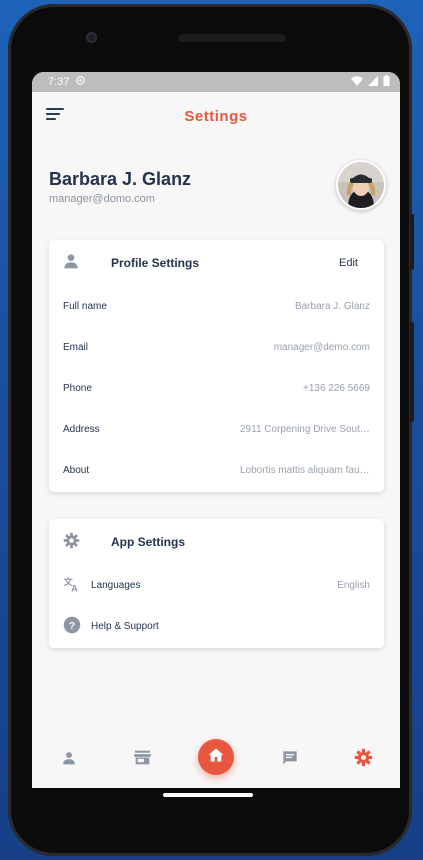 The height and width of the screenshot is (860, 423). Describe the element at coordinates (55, 115) in the screenshot. I see `menu-icon` at that location.